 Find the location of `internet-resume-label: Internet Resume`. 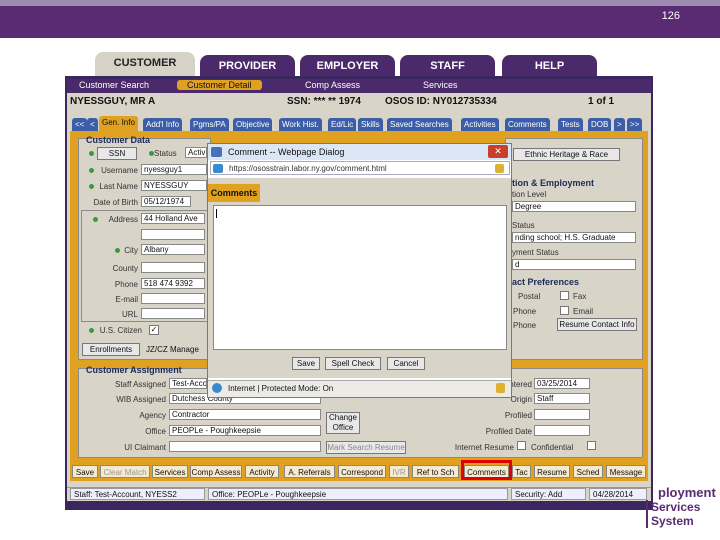

internet-resume-label: Internet Resume is located at coordinates (484, 447).